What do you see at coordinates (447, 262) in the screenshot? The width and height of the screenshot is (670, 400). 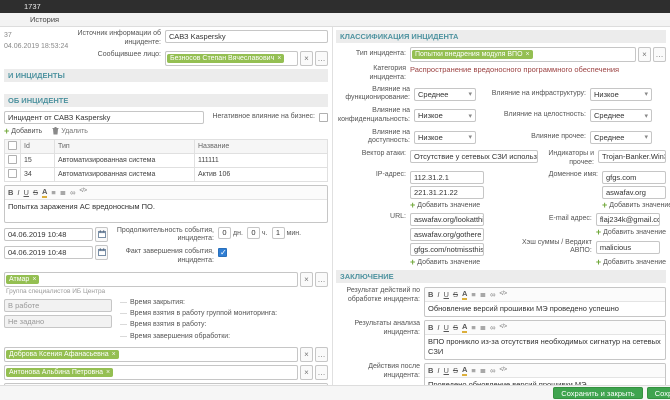 I see `add-url-value-button: Добавить значение` at bounding box center [447, 262].